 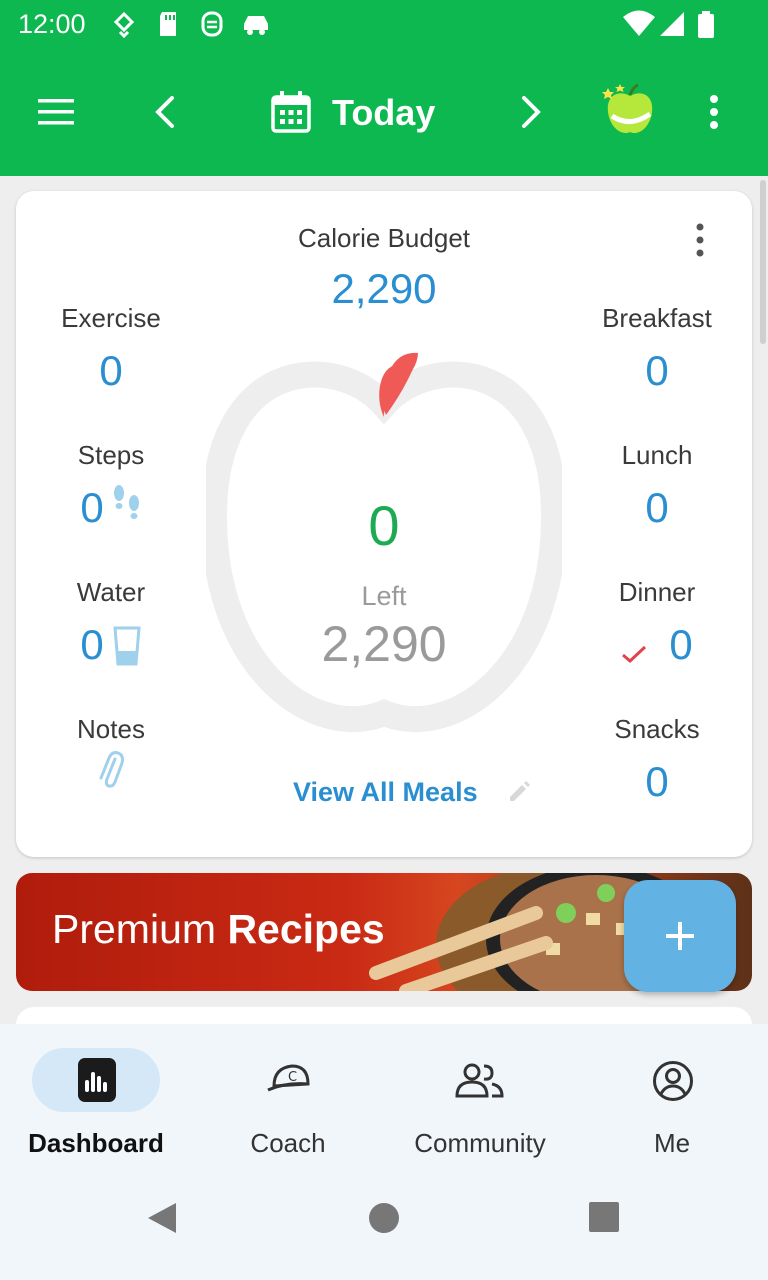 What do you see at coordinates (384, 596) in the screenshot?
I see `left-label: Left` at bounding box center [384, 596].